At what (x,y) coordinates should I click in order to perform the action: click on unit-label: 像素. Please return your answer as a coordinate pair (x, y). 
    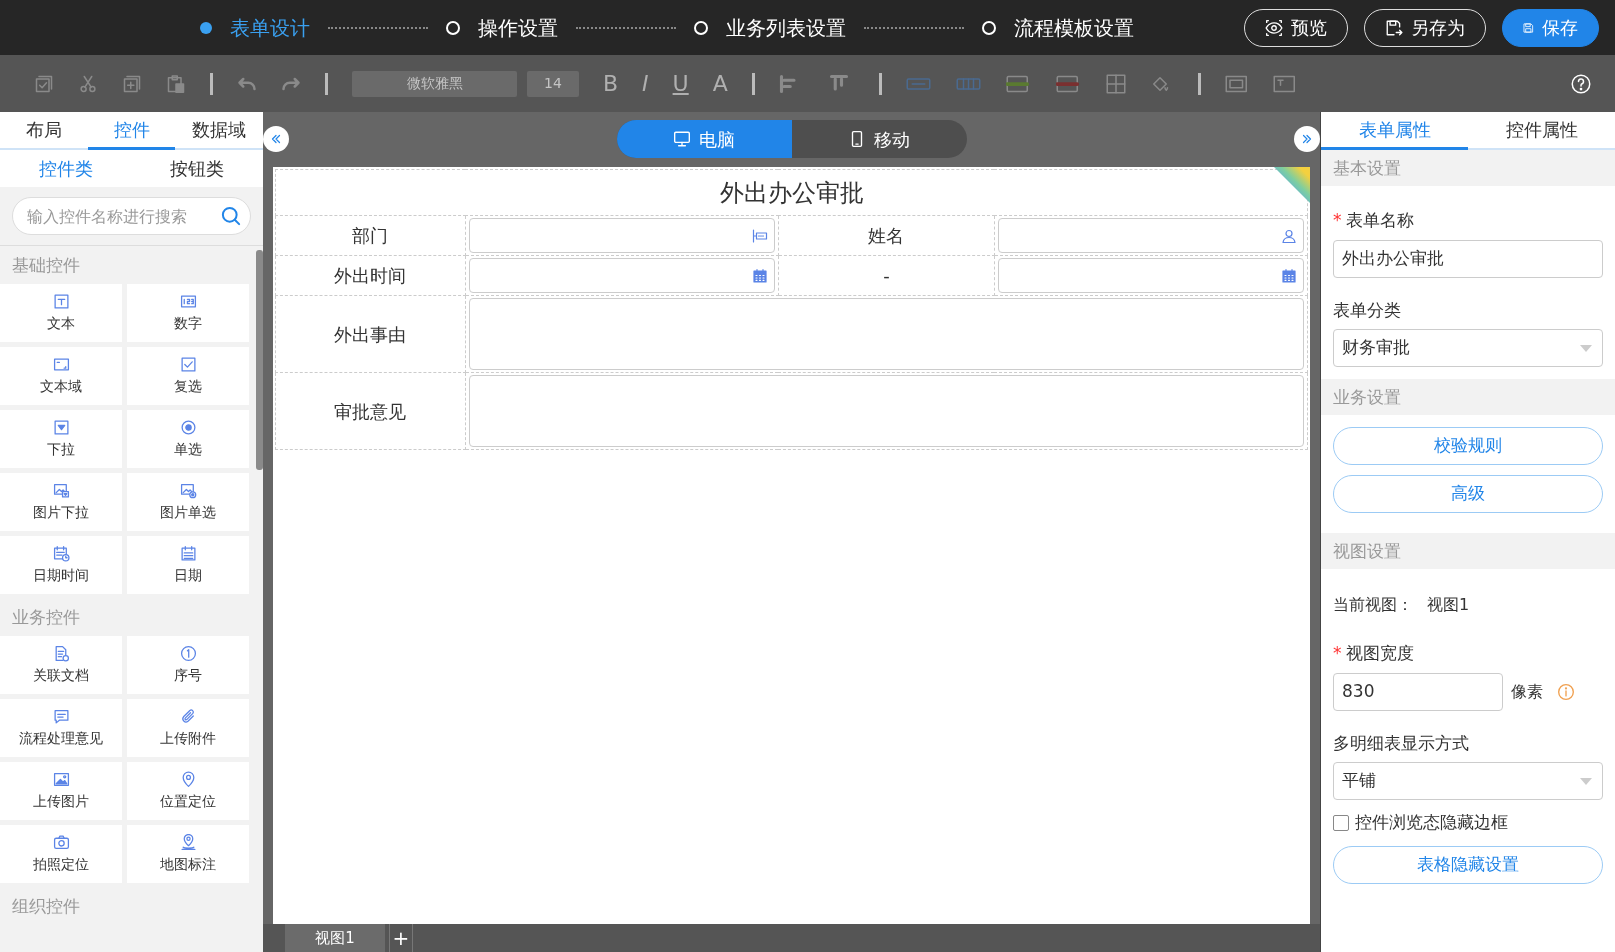
    Looking at the image, I should click on (1527, 691).